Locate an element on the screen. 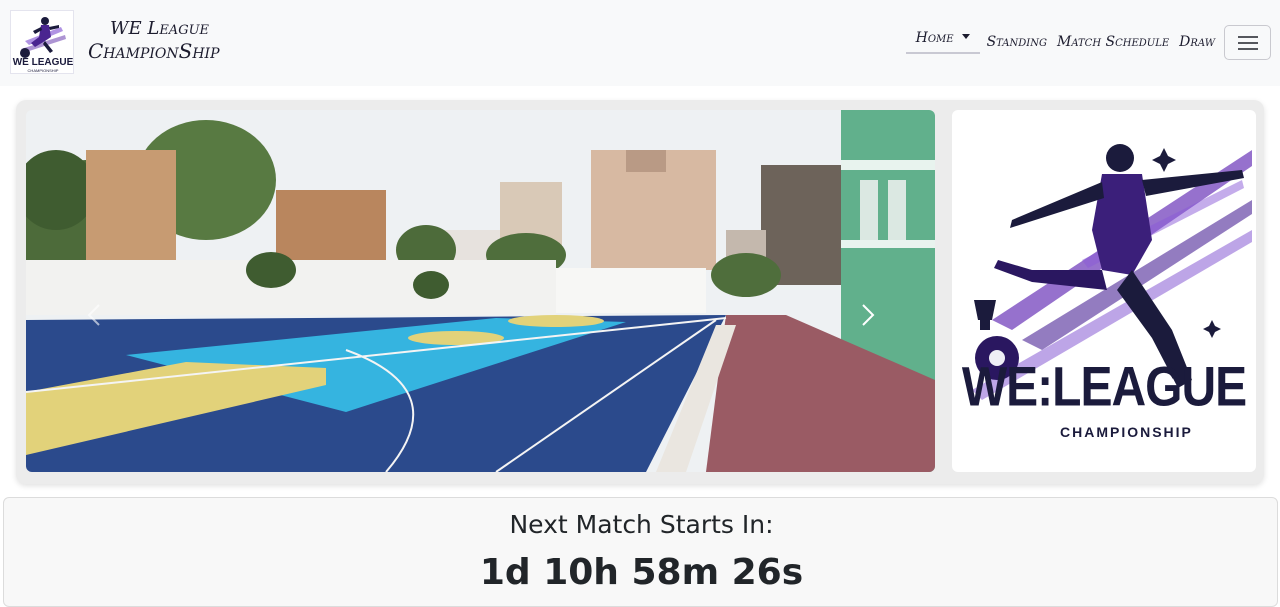  brand-logo: WE LEAGUE CHAMPIONSHIP is located at coordinates (42, 42).